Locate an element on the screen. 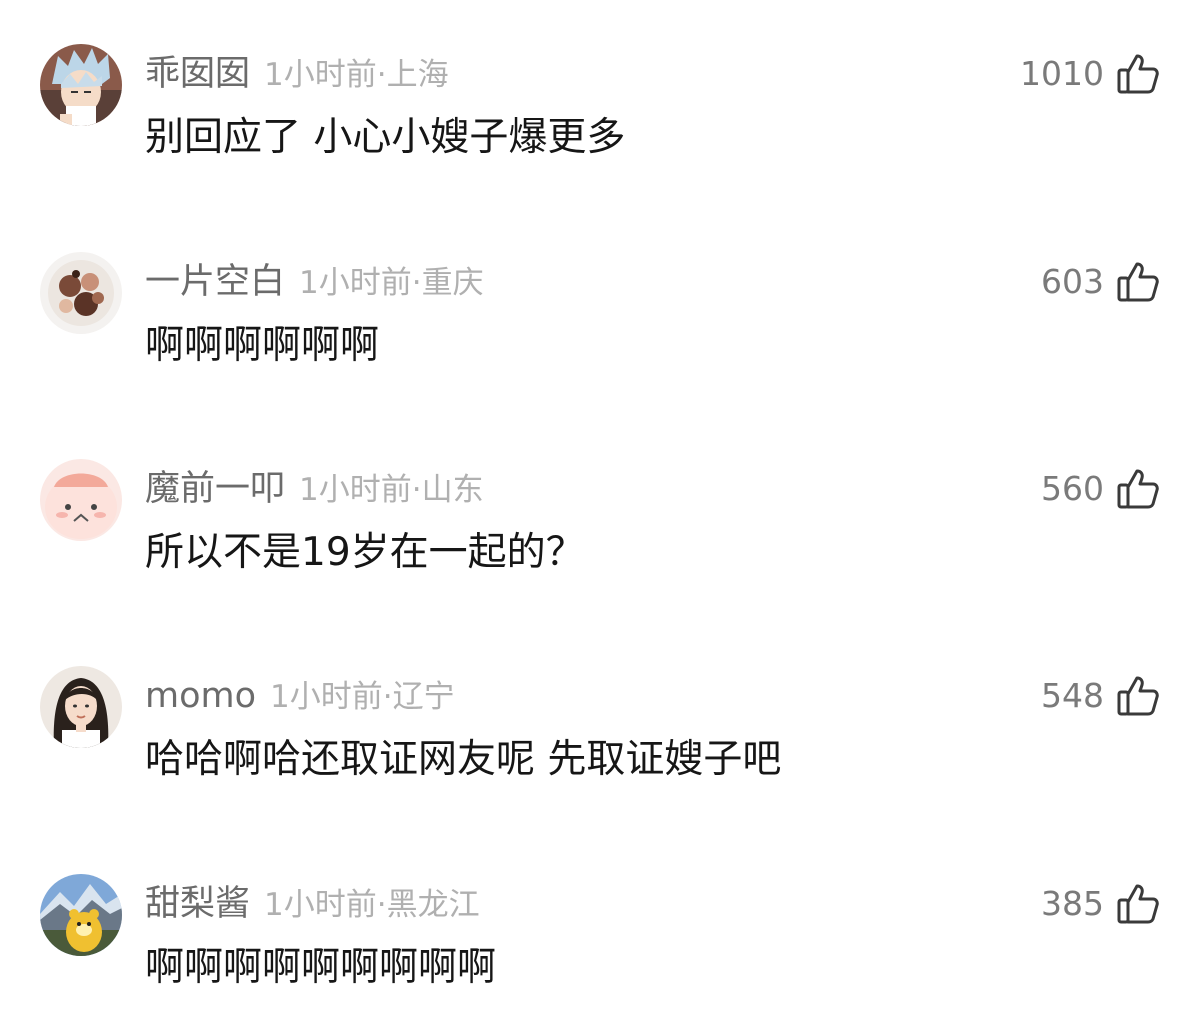  like-button: 560 is located at coordinates (1100, 489).